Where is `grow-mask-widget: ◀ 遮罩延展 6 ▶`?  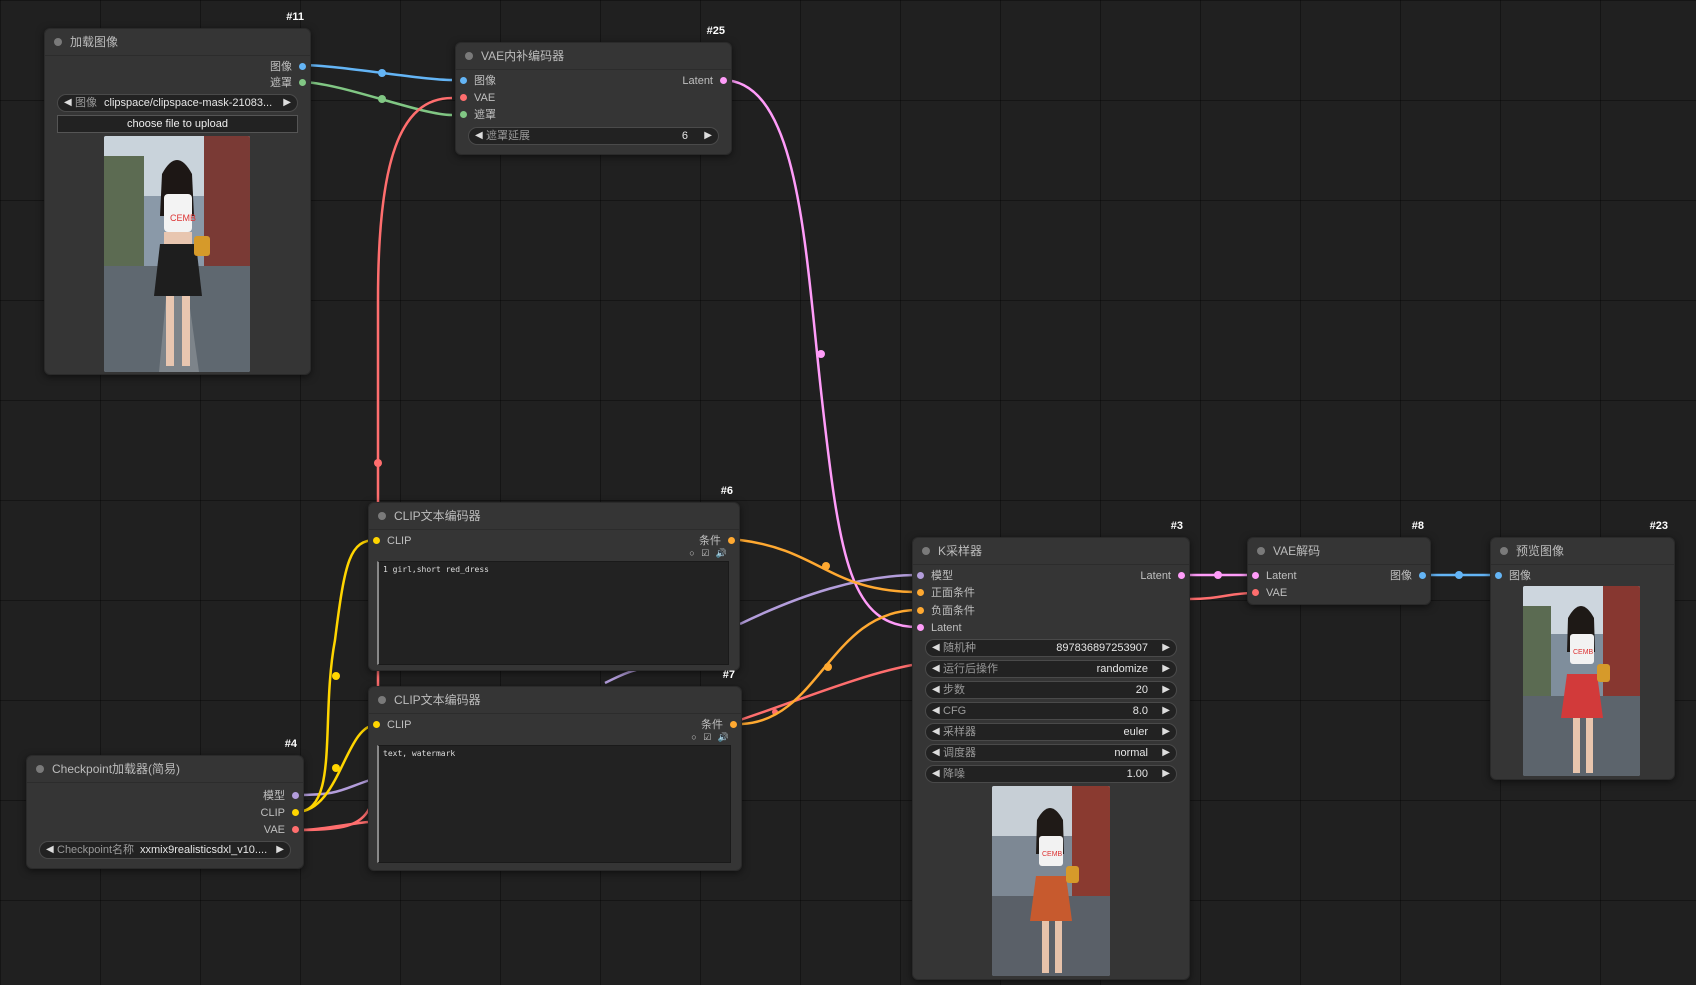
grow-mask-widget: ◀ 遮罩延展 6 ▶ is located at coordinates (593, 136).